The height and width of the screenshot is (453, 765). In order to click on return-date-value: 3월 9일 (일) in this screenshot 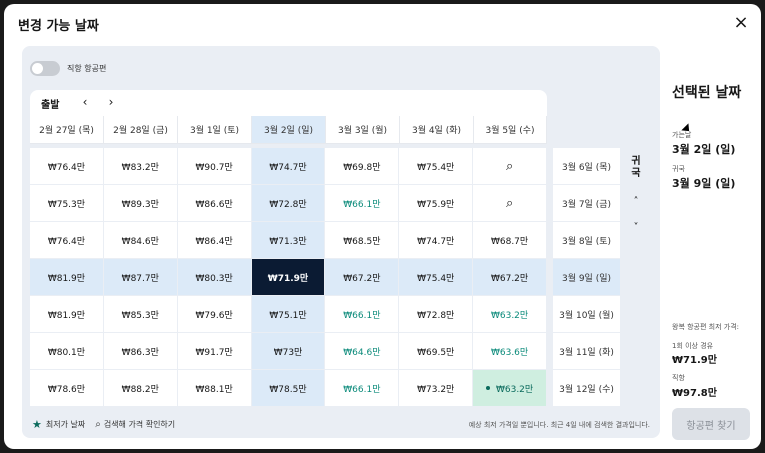, I will do `click(704, 183)`.